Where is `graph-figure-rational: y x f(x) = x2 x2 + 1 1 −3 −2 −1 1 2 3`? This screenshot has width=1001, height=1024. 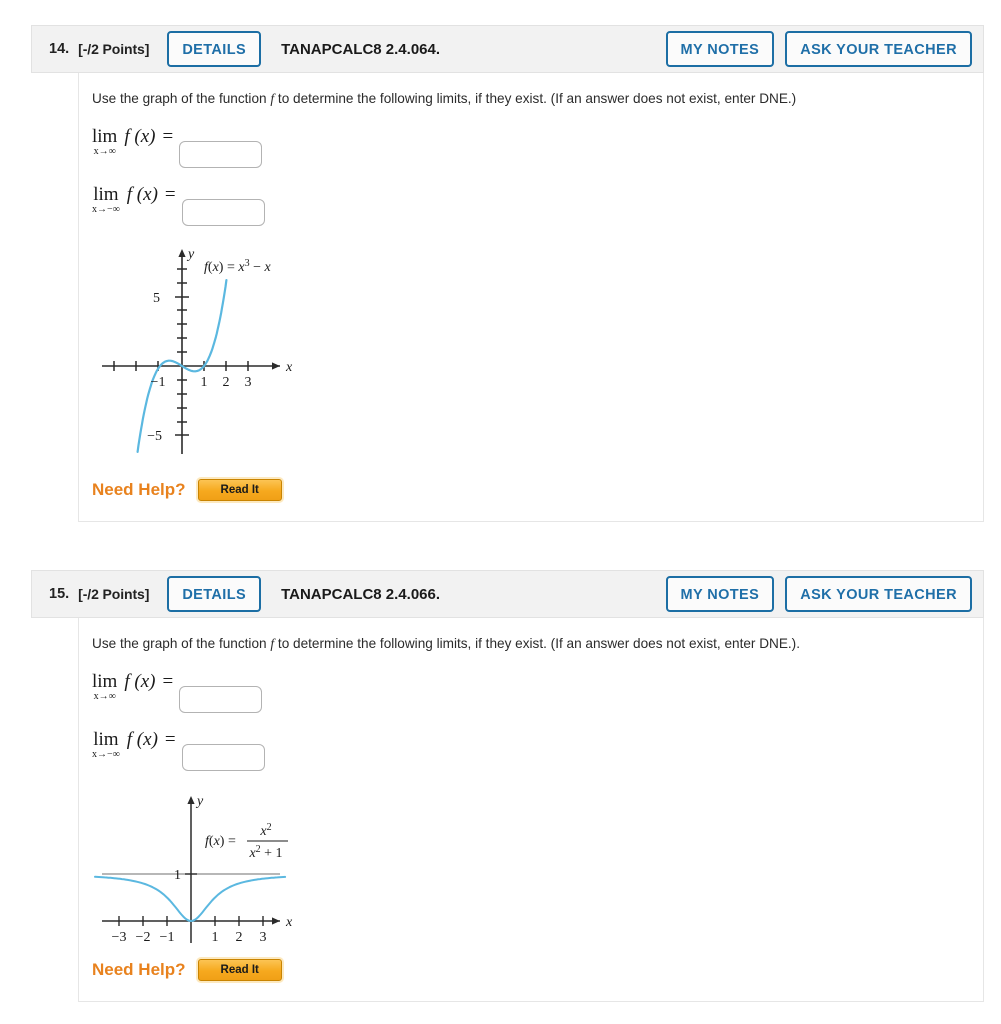 graph-figure-rational: y x f(x) = x2 x2 + 1 1 −3 −2 −1 1 2 3 is located at coordinates (537, 868).